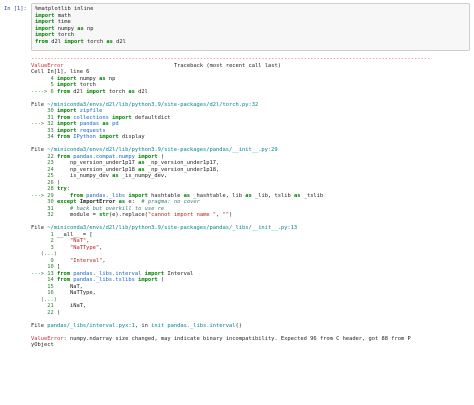 This screenshot has height=405, width=474. I want to click on code-token: pandas, so click(89, 124).